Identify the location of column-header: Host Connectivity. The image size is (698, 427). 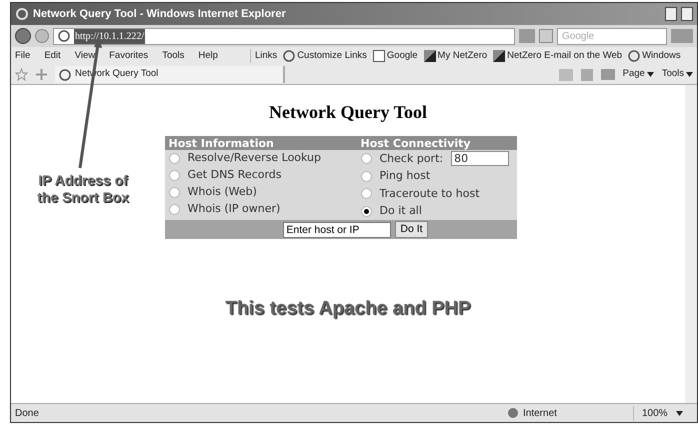
(416, 144).